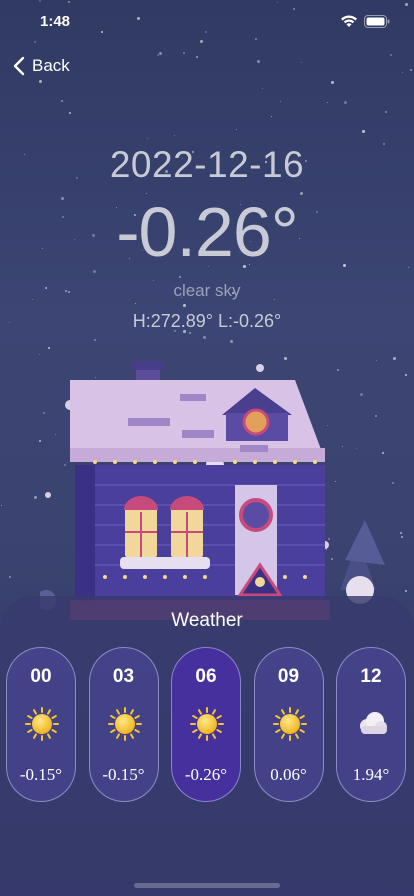 The width and height of the screenshot is (414, 896). What do you see at coordinates (377, 21) in the screenshot?
I see `battery-icon` at bounding box center [377, 21].